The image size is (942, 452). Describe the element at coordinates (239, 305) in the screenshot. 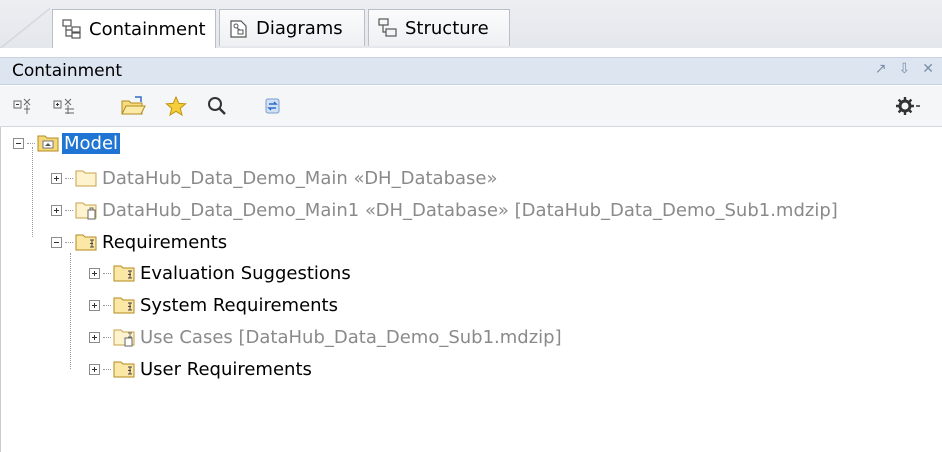

I see `tree-node-label: System Requirements` at that location.